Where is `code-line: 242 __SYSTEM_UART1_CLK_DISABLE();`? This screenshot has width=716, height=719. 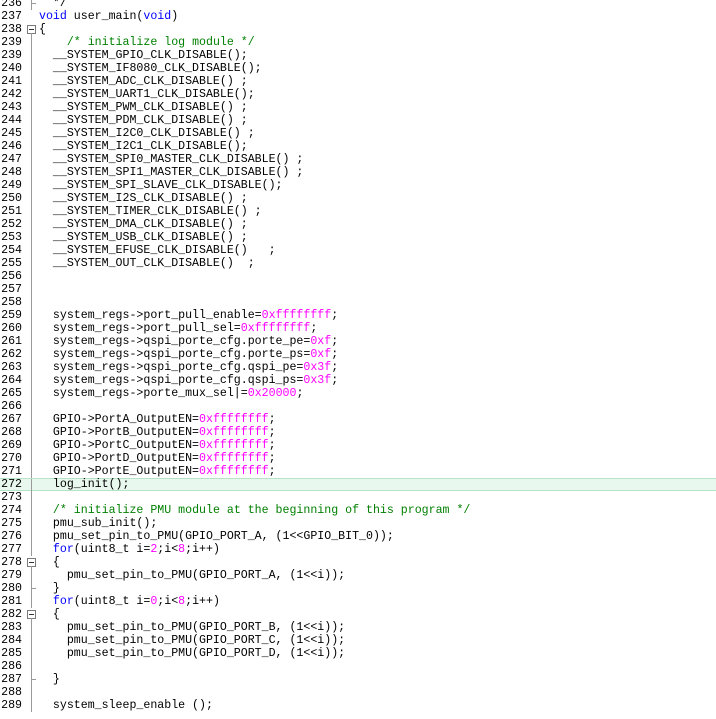 code-line: 242 __SYSTEM_UART1_CLK_DISABLE(); is located at coordinates (358, 94).